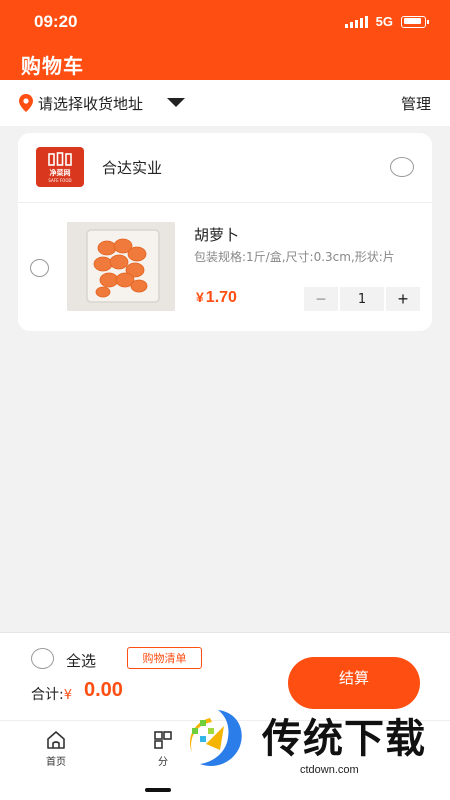 The image size is (450, 800). What do you see at coordinates (221, 297) in the screenshot?
I see `price-value: 1.70` at bounding box center [221, 297].